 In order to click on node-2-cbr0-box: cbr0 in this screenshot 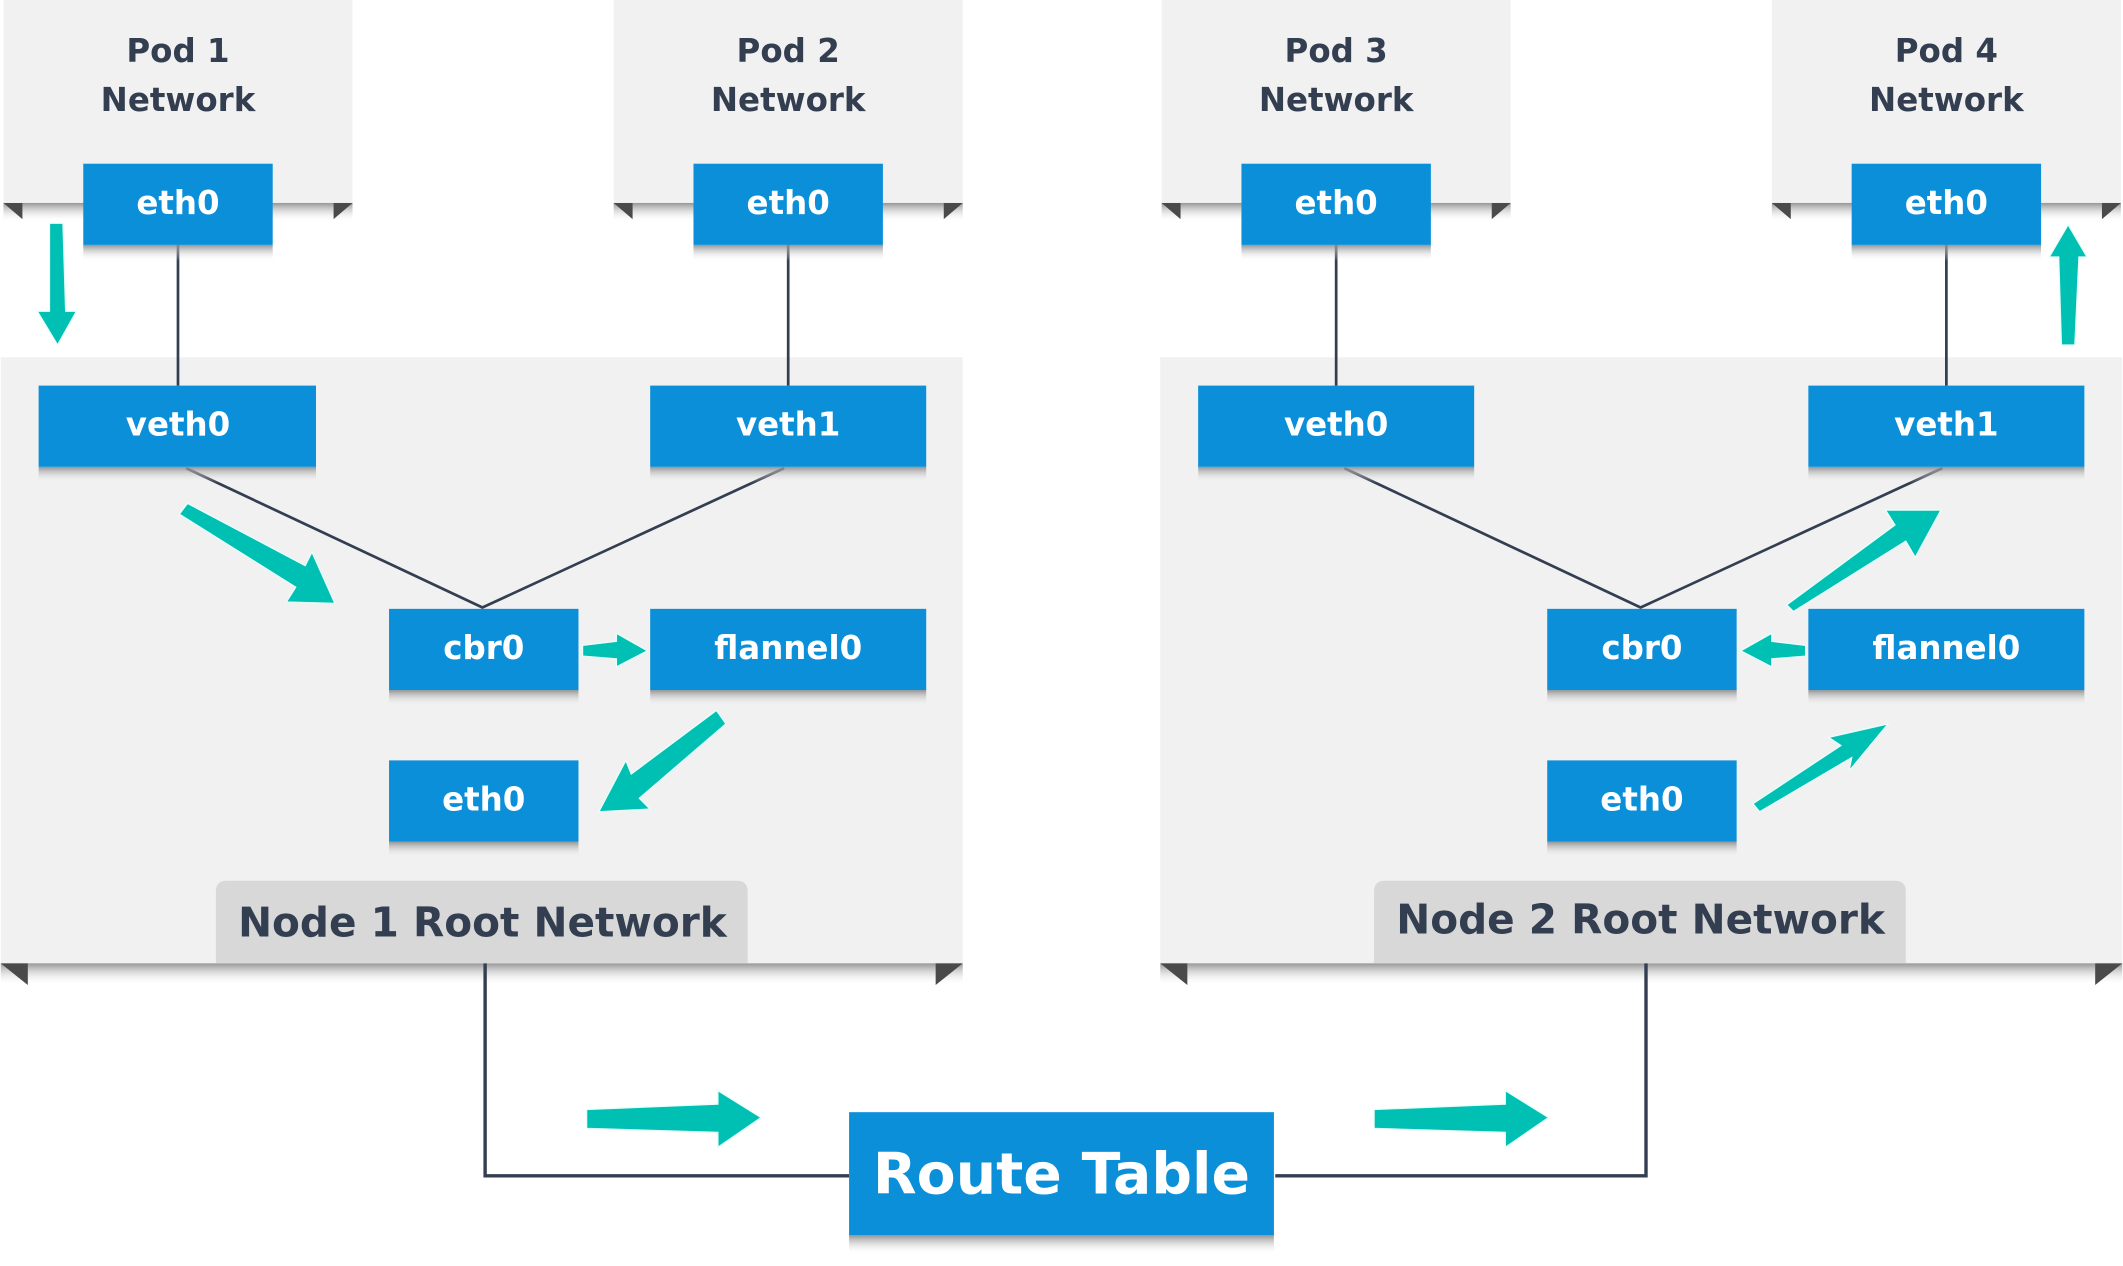, I will do `click(1642, 657)`.